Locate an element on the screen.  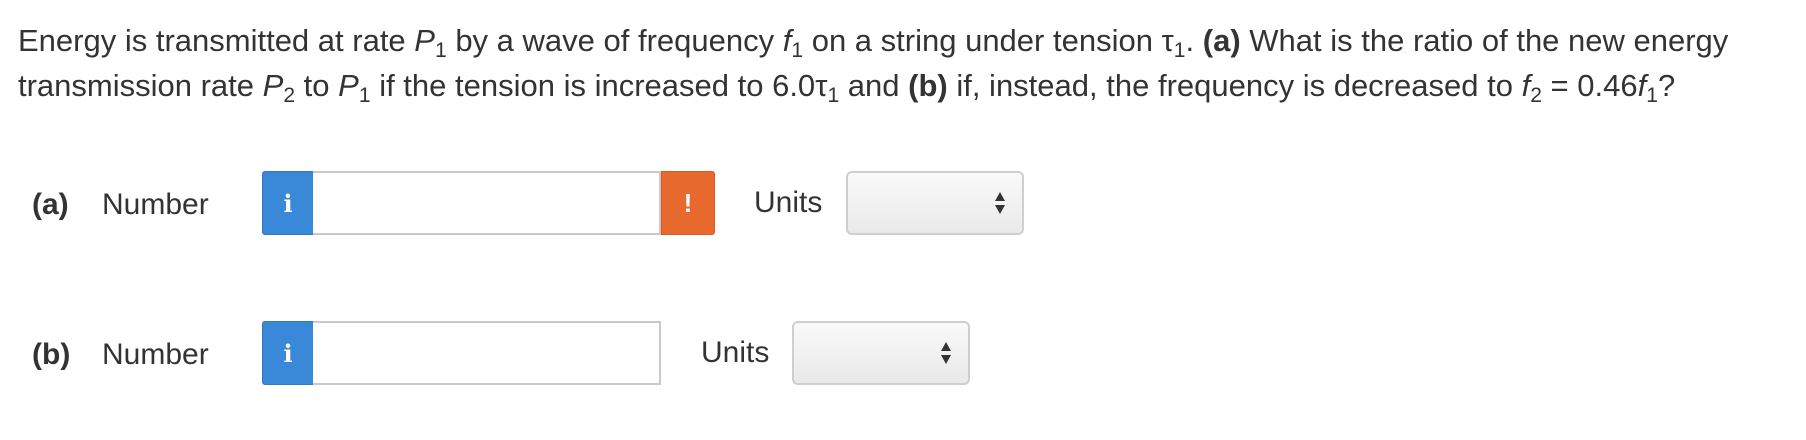
part-a-label: (a) is located at coordinates (50, 204).